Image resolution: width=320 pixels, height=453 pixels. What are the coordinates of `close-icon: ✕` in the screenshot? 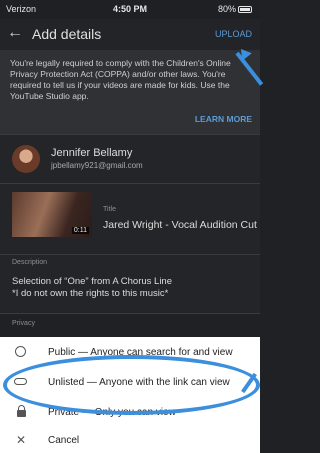 It's located at (21, 440).